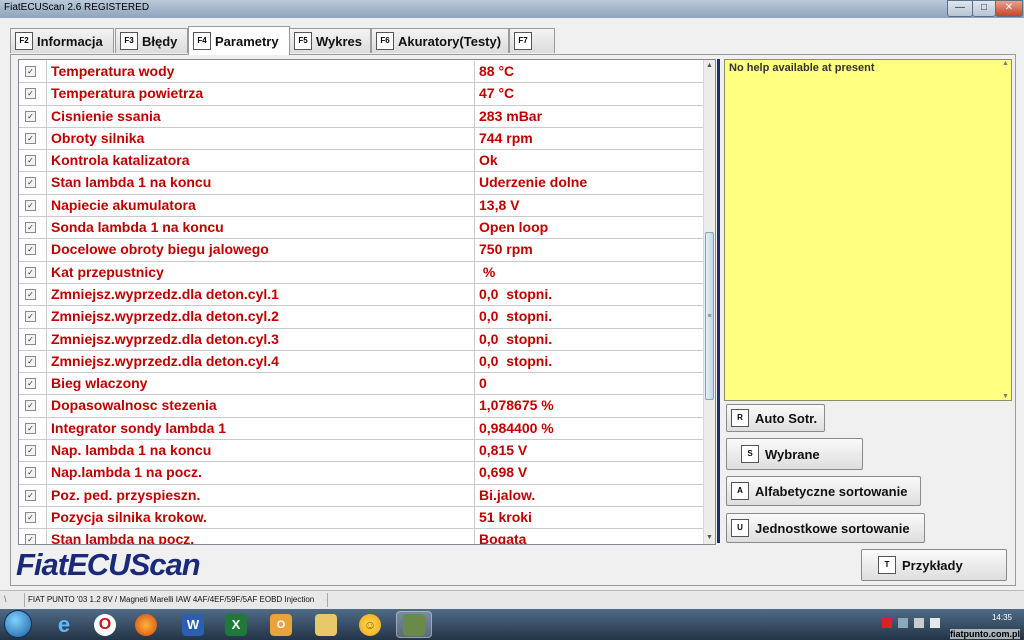 The image size is (1024, 640). I want to click on parameter-row: ✓ Kontrola katalizatora Ok, so click(362, 161).